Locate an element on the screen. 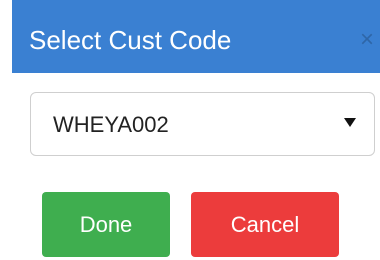 Image resolution: width=380 pixels, height=260 pixels. dialog-title: Select Cust Code is located at coordinates (130, 40).